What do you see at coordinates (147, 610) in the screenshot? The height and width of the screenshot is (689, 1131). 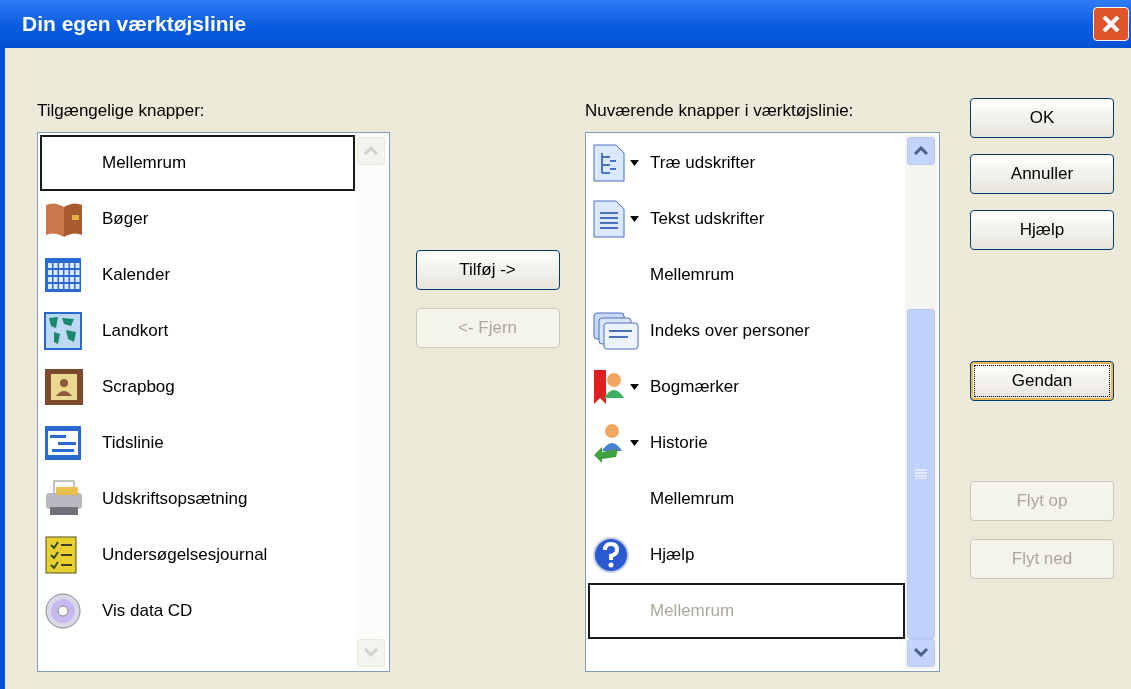 I see `item-label: Vis data CD` at bounding box center [147, 610].